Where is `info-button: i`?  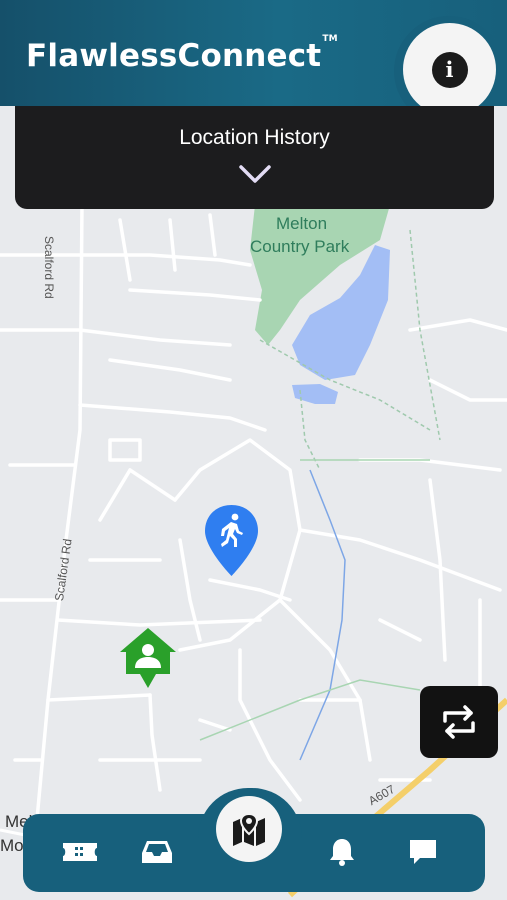
info-button: i is located at coordinates (449, 69).